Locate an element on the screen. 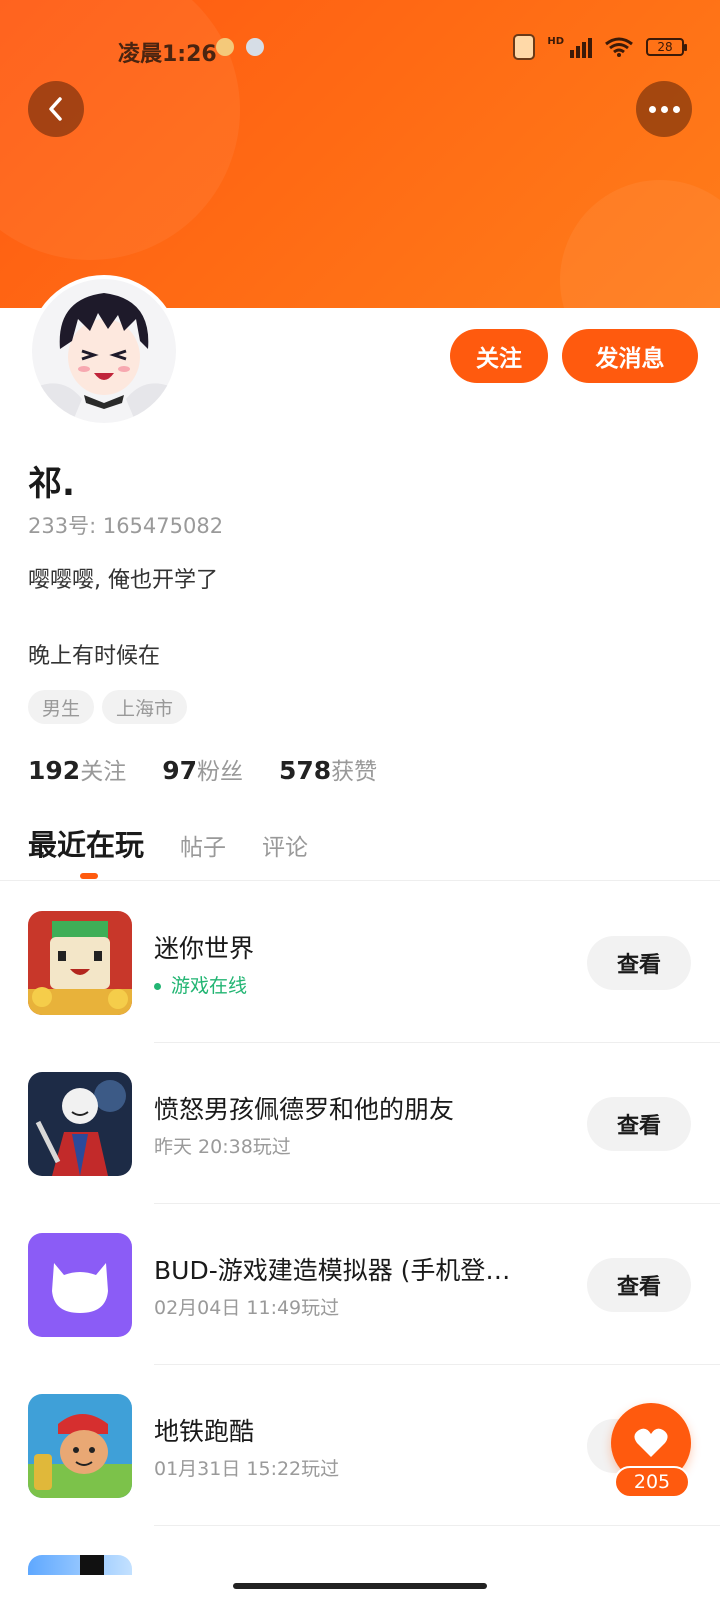 The image size is (720, 1600). game-item: 地铁跑酷 01月31日 15:22玩过 查看 is located at coordinates (360, 1475).